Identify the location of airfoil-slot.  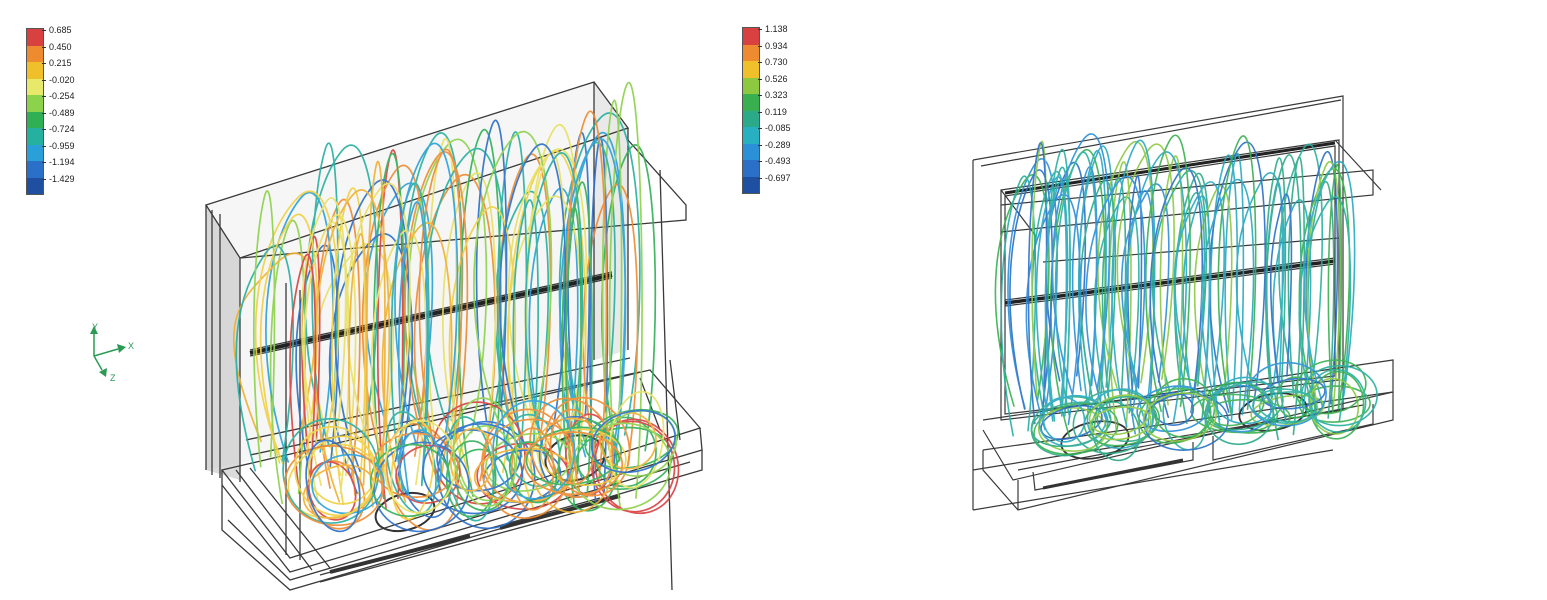
(1113, 474).